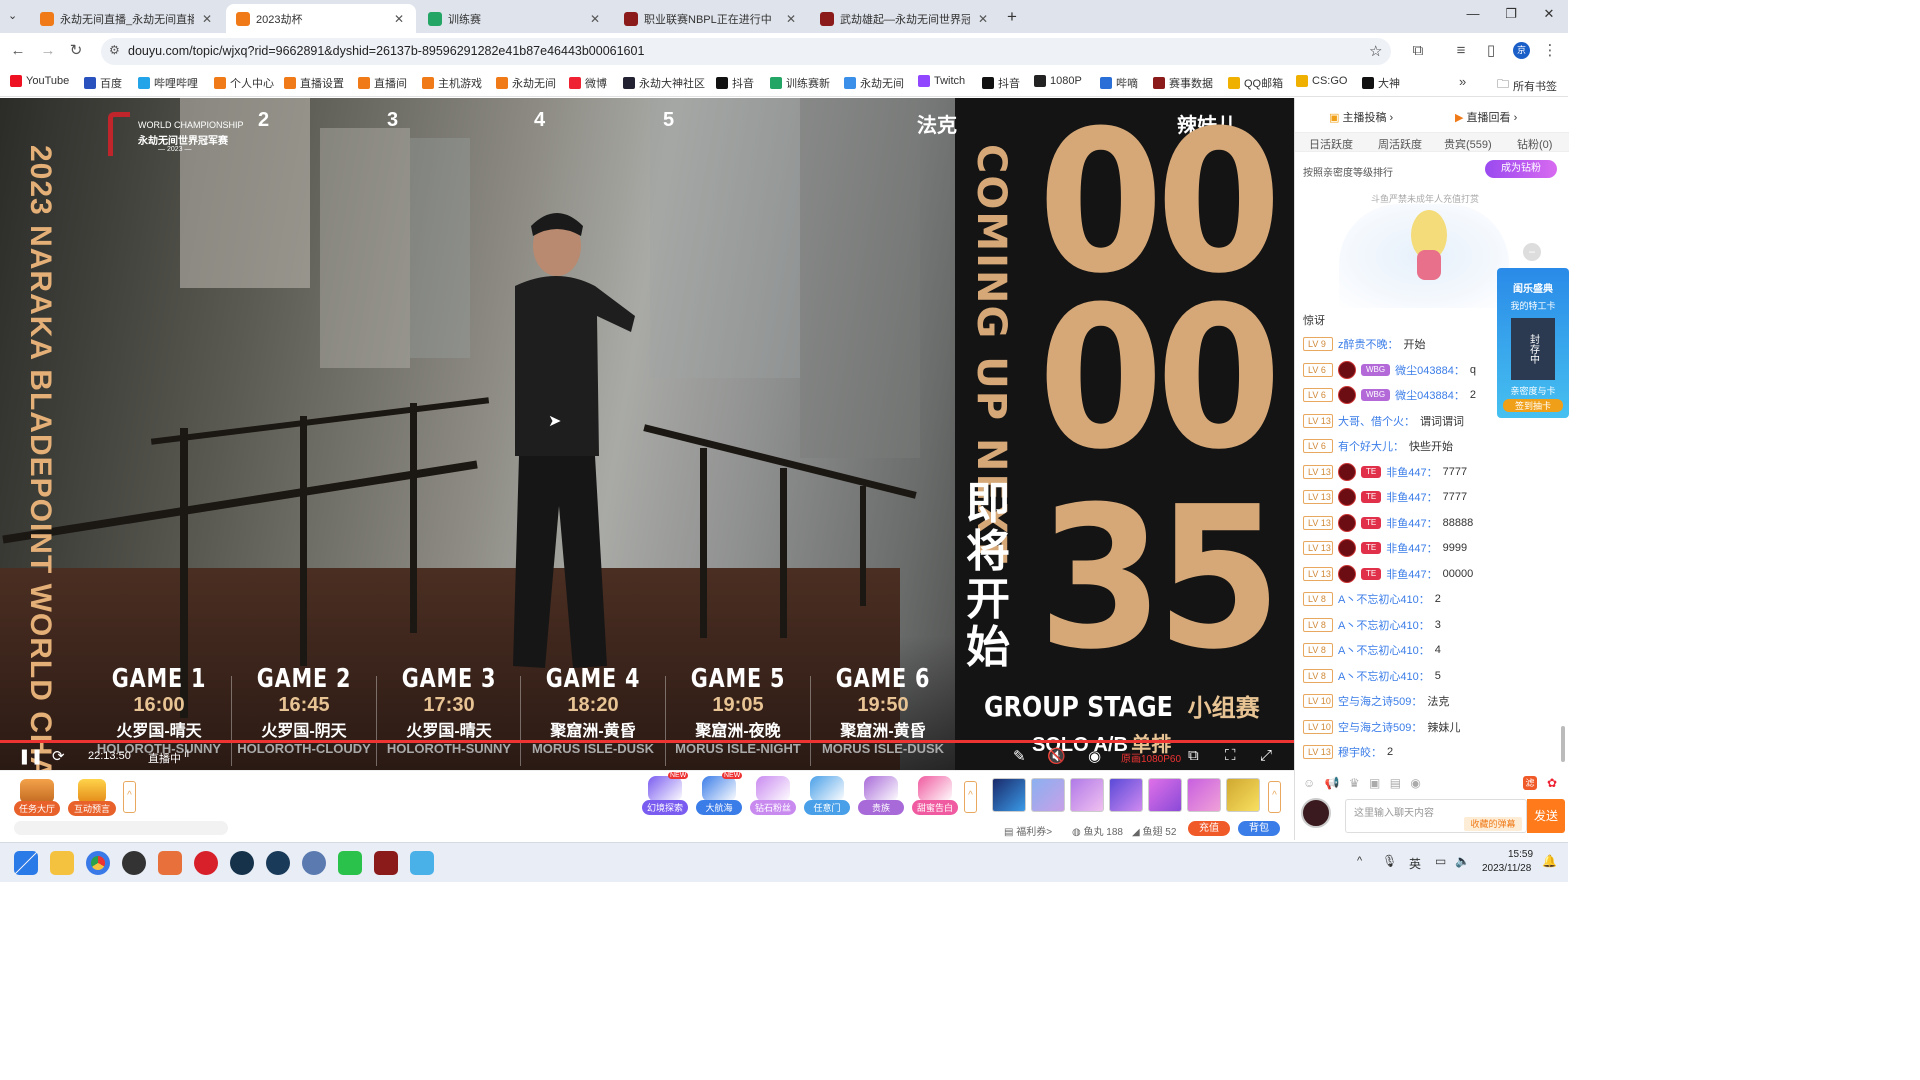 This screenshot has width=1920, height=1080. What do you see at coordinates (1230, 755) in the screenshot?
I see `web-fullscreen-icon: ⛶` at bounding box center [1230, 755].